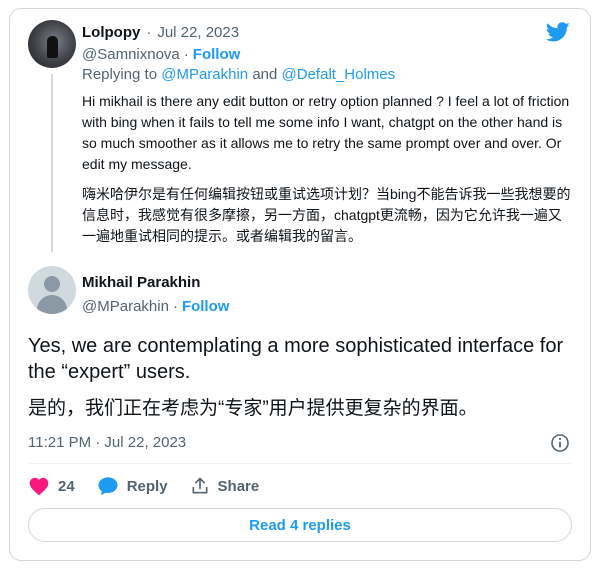 Image resolution: width=600 pixels, height=573 pixels. I want to click on main-handle-row: @MParakhin · Follow, so click(155, 306).